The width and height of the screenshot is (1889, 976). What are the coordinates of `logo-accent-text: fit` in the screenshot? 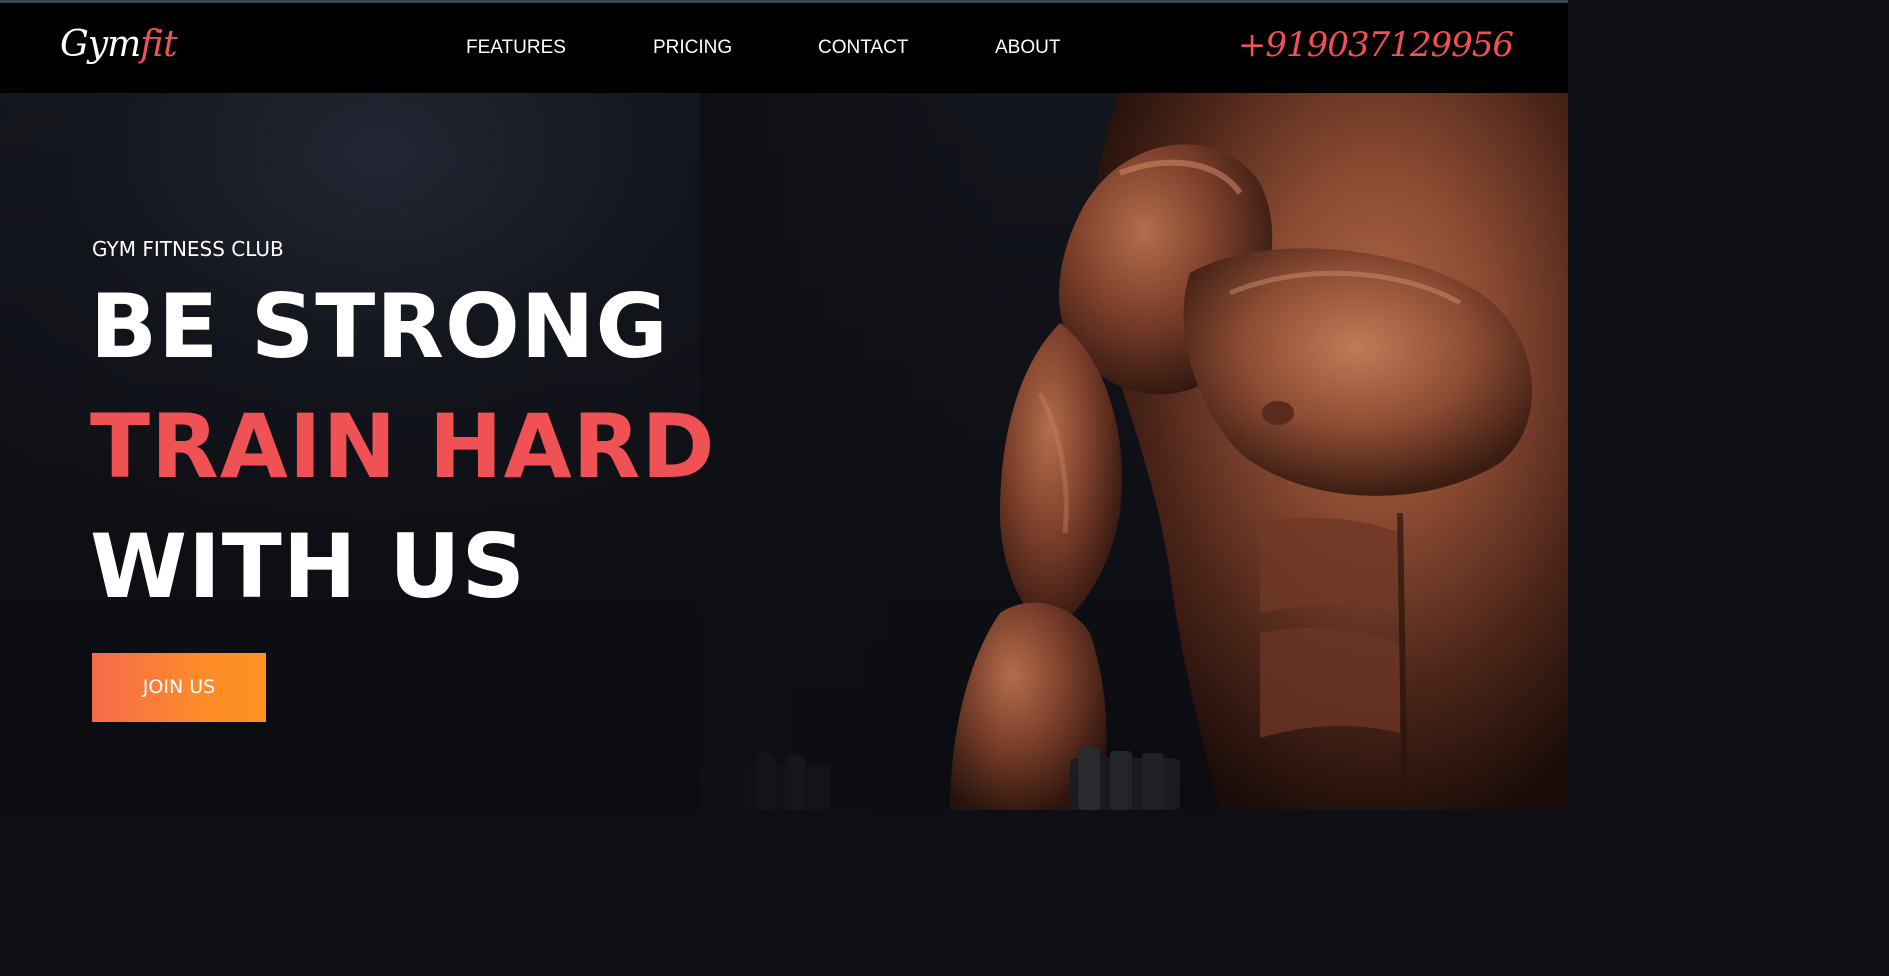 It's located at (158, 44).